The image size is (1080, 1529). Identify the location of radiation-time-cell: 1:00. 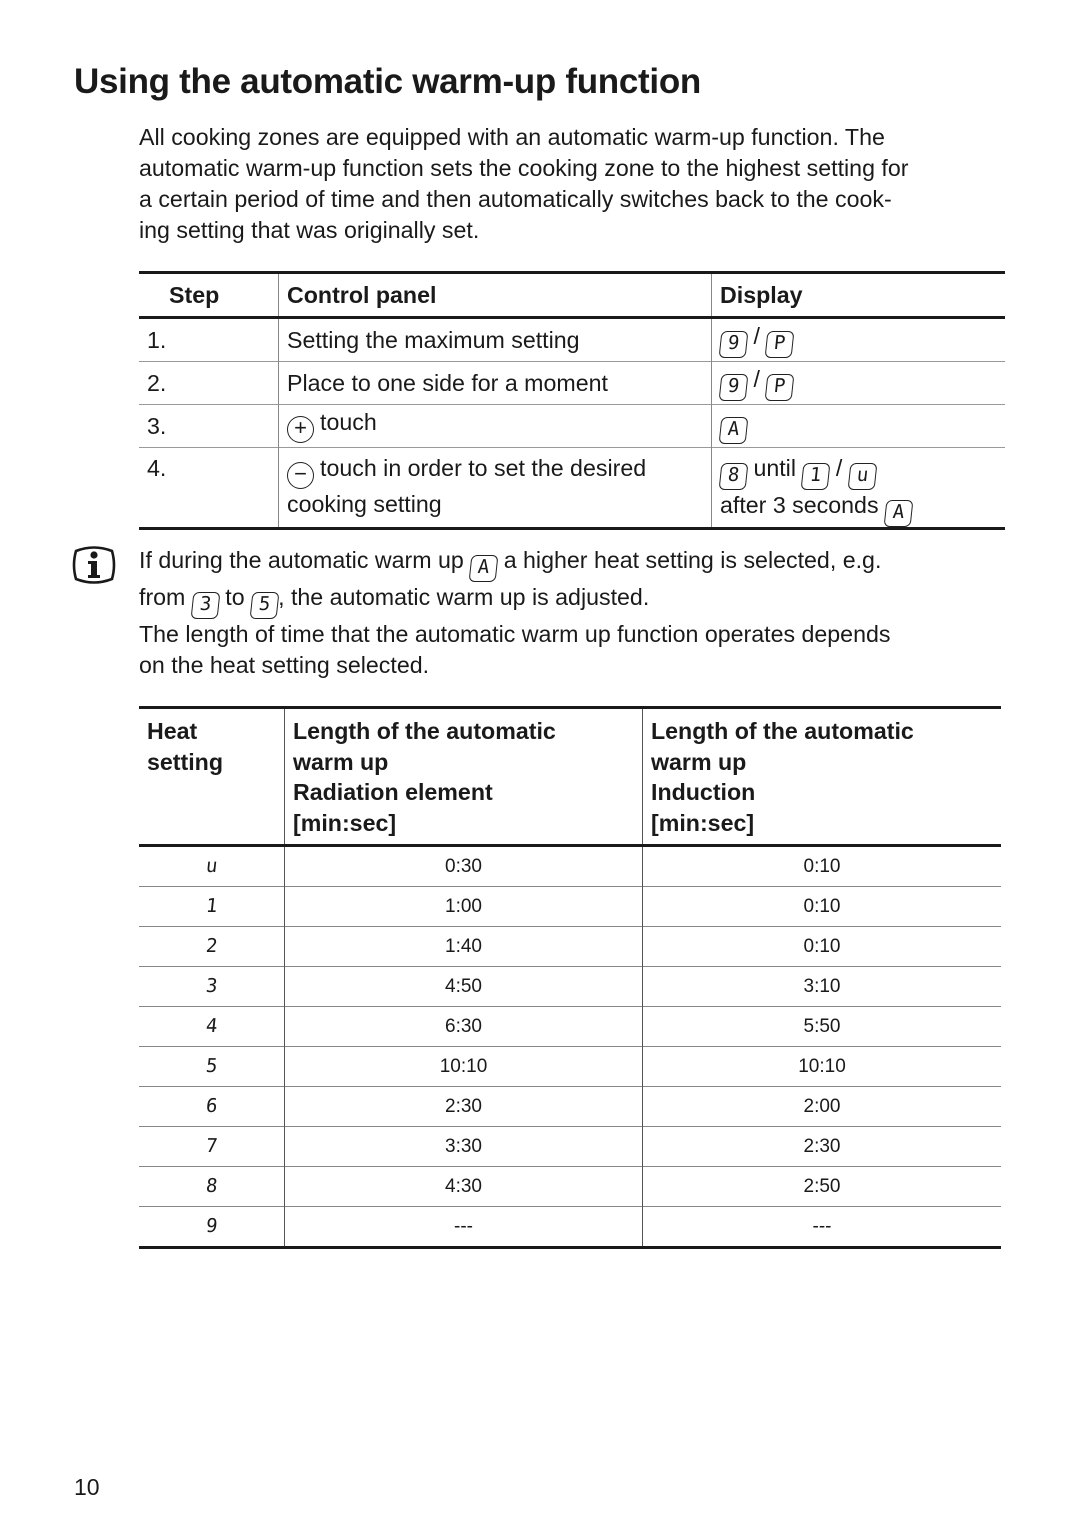
(463, 906).